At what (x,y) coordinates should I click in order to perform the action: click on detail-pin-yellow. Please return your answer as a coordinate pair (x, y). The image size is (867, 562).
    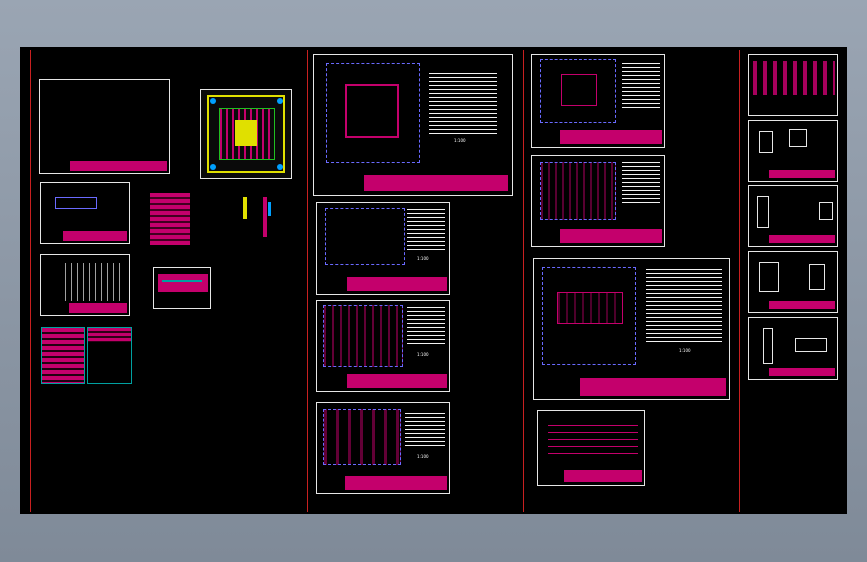
    Looking at the image, I should click on (245, 208).